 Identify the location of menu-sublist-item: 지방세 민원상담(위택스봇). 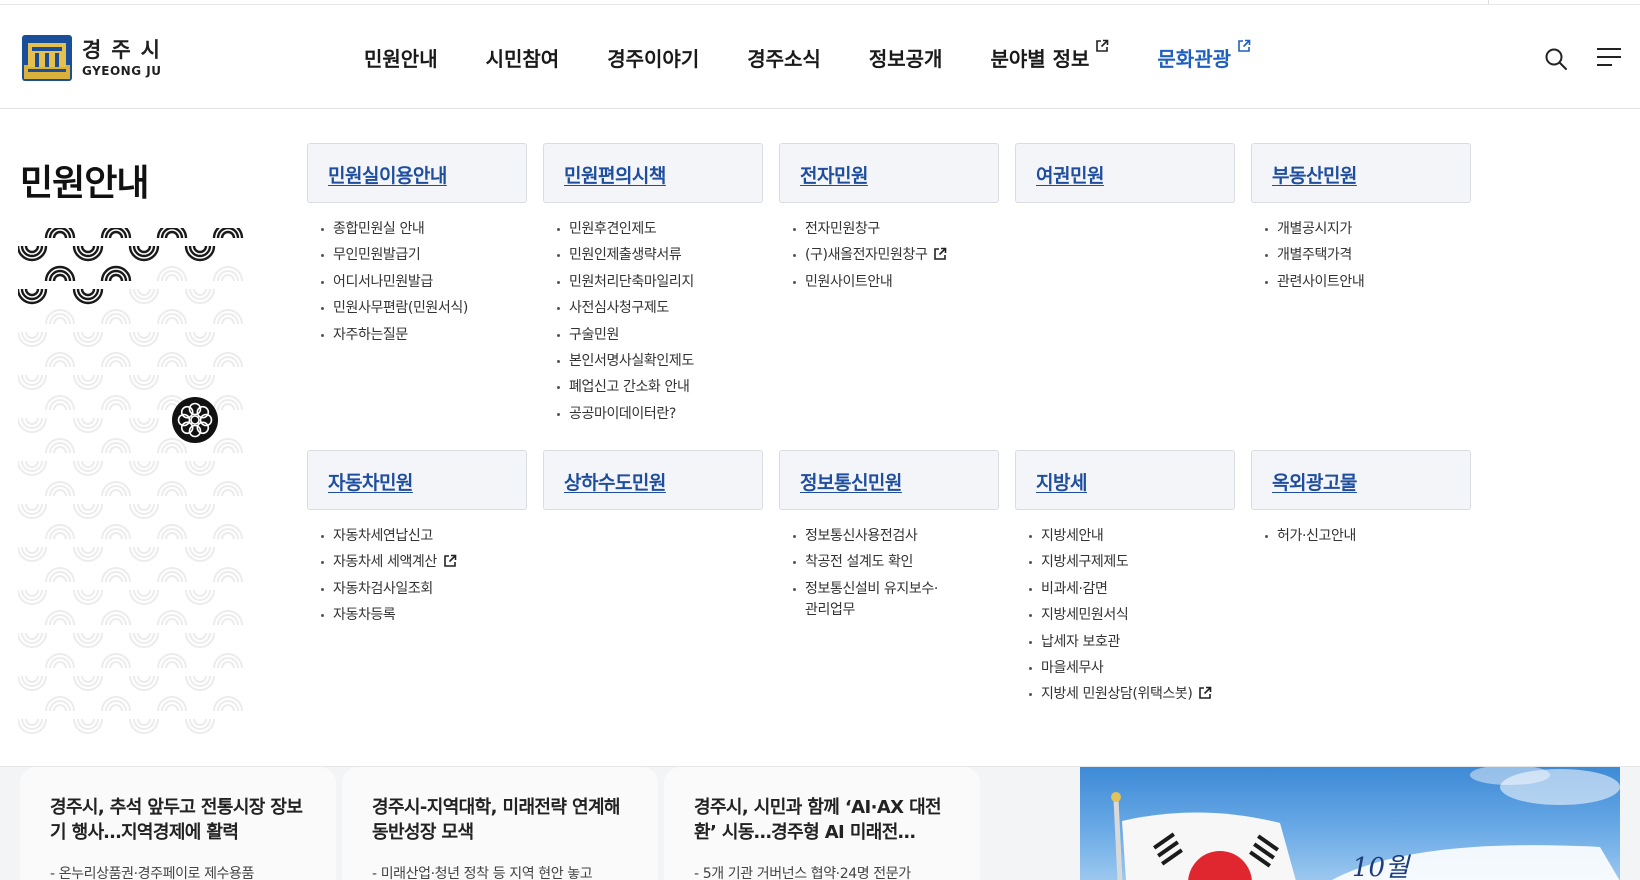
(1125, 694).